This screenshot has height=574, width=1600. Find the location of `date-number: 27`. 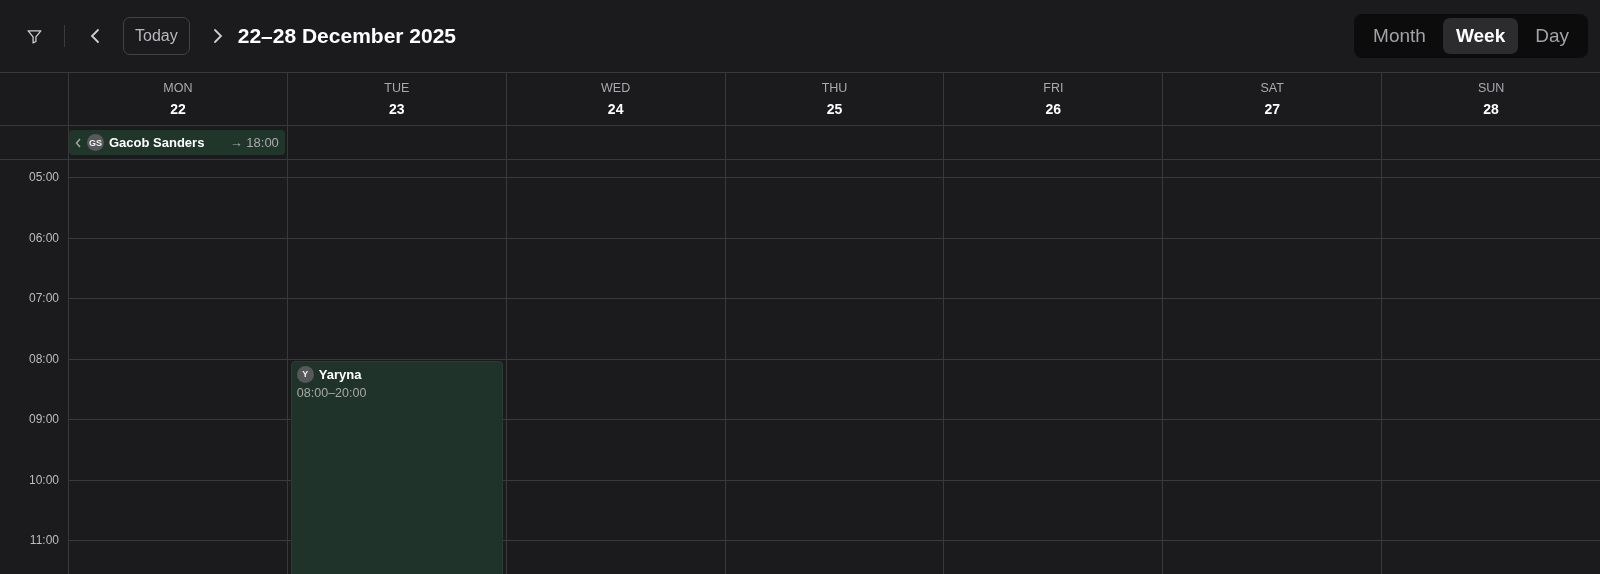

date-number: 27 is located at coordinates (1272, 109).